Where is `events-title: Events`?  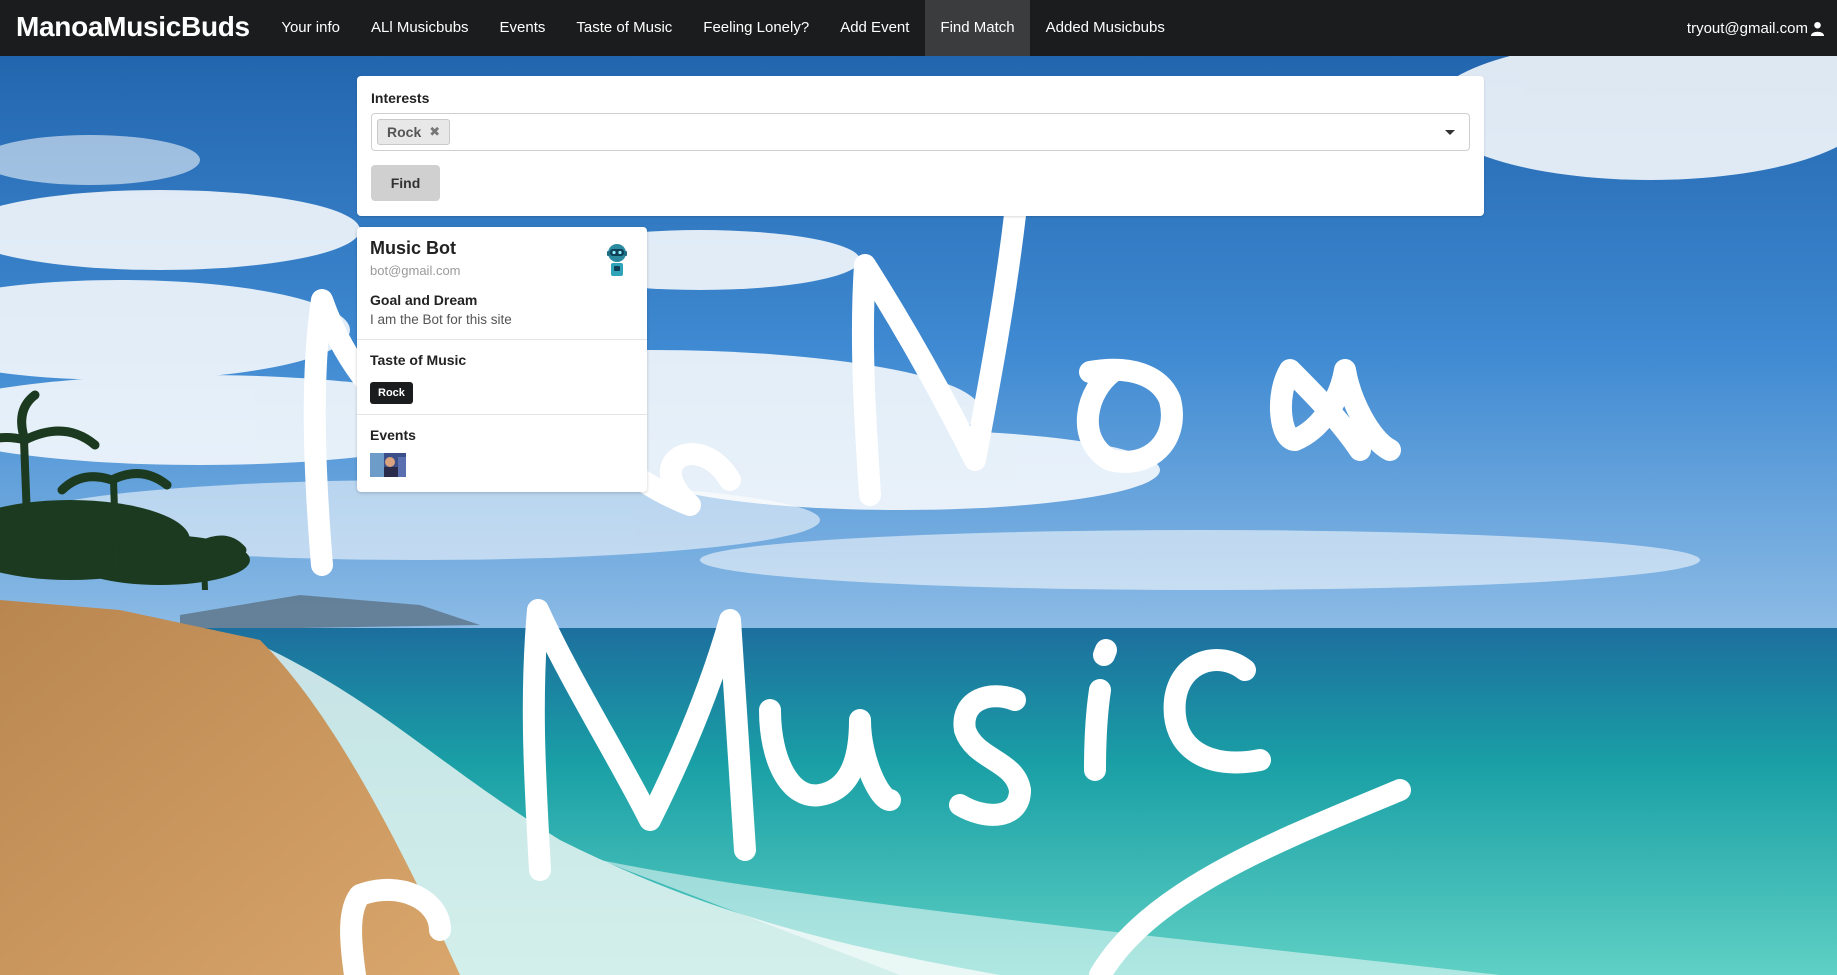 events-title: Events is located at coordinates (393, 435).